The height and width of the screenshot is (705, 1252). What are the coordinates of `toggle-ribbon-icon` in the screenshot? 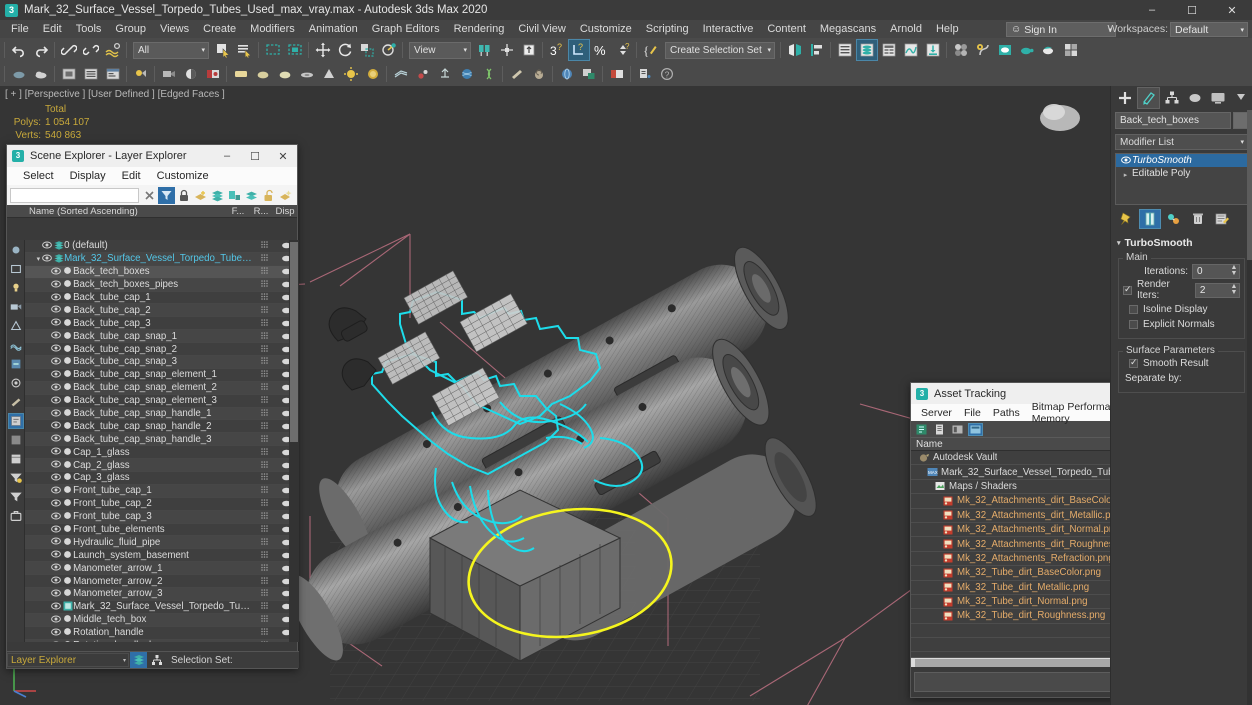 It's located at (889, 50).